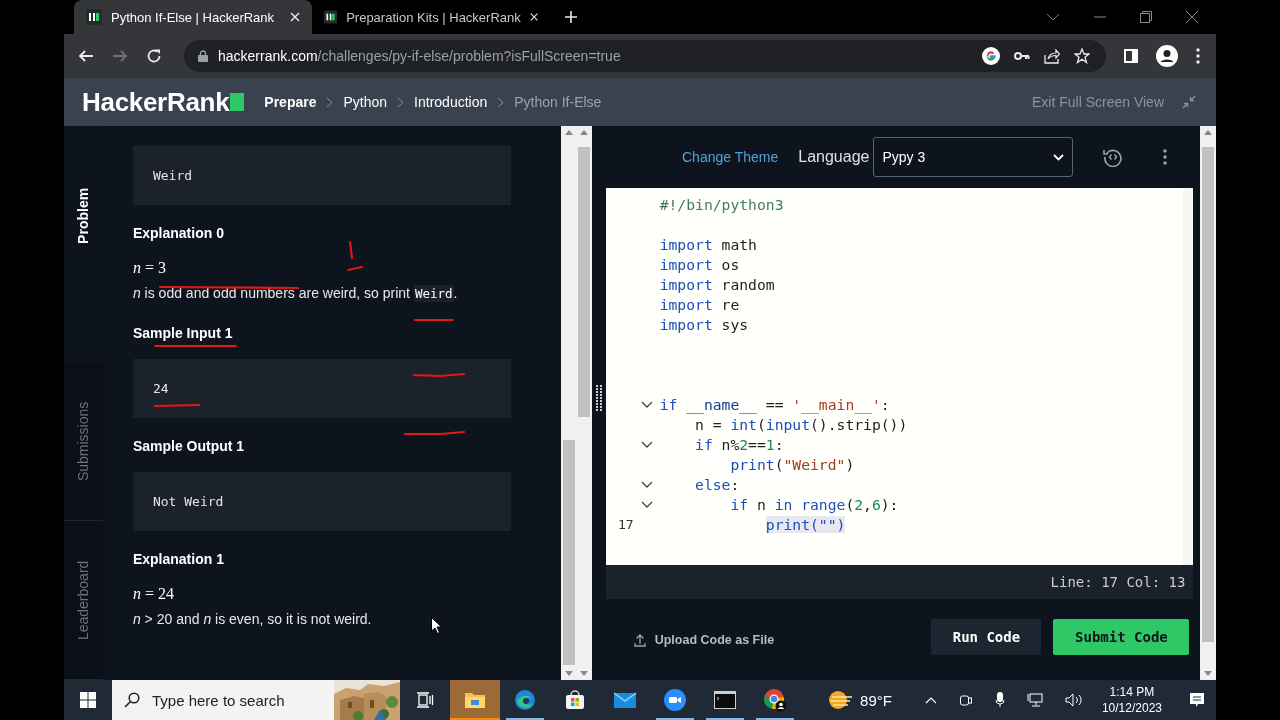  Describe the element at coordinates (840, 700) in the screenshot. I see `weather-sun-icon` at that location.